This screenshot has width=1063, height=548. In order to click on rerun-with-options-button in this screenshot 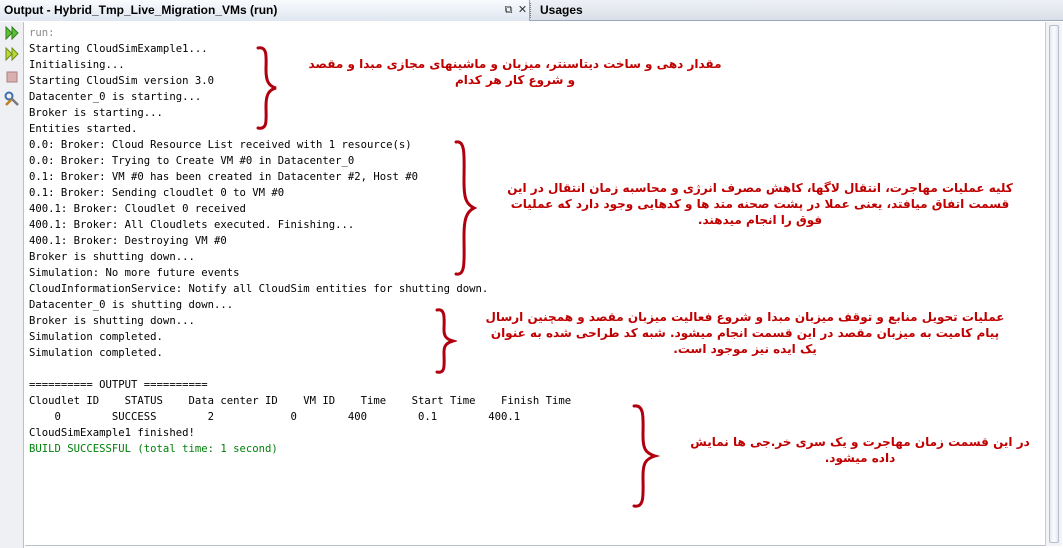, I will do `click(12, 54)`.